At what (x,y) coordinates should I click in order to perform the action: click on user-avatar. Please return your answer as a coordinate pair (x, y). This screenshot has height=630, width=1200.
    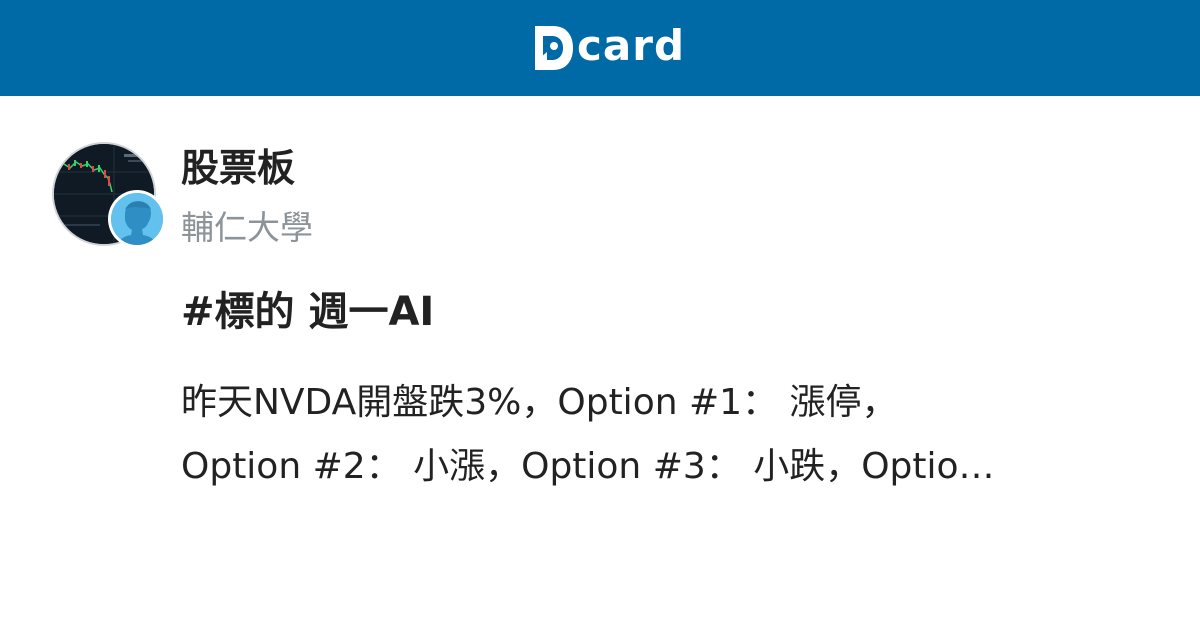
    Looking at the image, I should click on (137, 219).